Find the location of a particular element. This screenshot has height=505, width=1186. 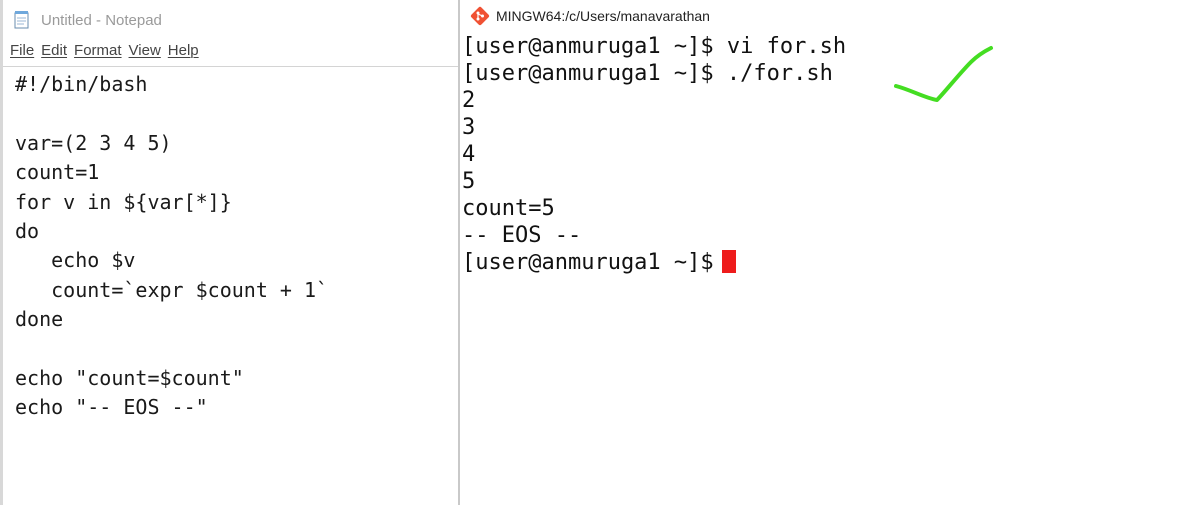

notepad-titlebar: Untitled - Notepad is located at coordinates (86, 20).